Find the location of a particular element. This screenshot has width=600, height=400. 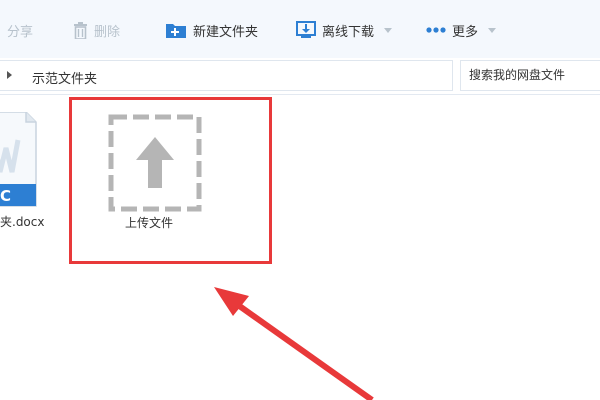

breadcrumb-folder: 示范文件夹 is located at coordinates (64, 77).